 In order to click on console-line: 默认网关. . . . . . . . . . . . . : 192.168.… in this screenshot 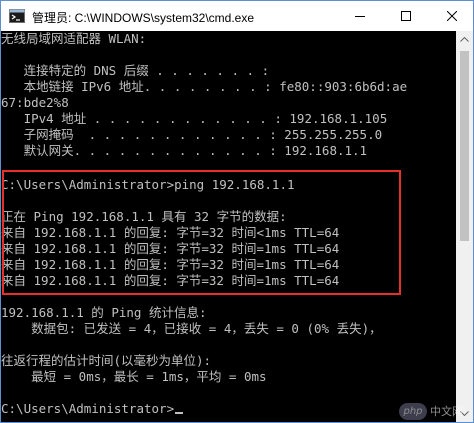, I will do `click(184, 150)`.